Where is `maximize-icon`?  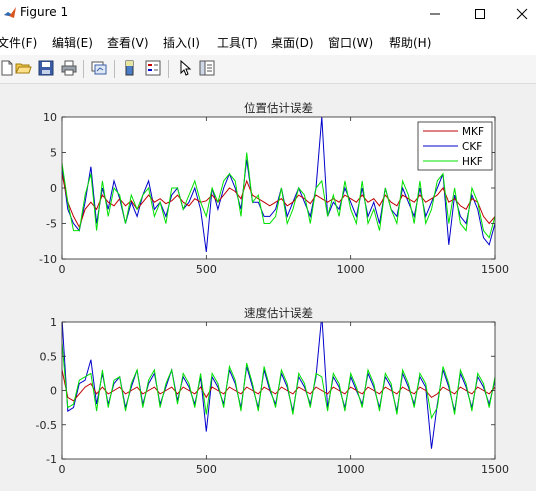 maximize-icon is located at coordinates (480, 14).